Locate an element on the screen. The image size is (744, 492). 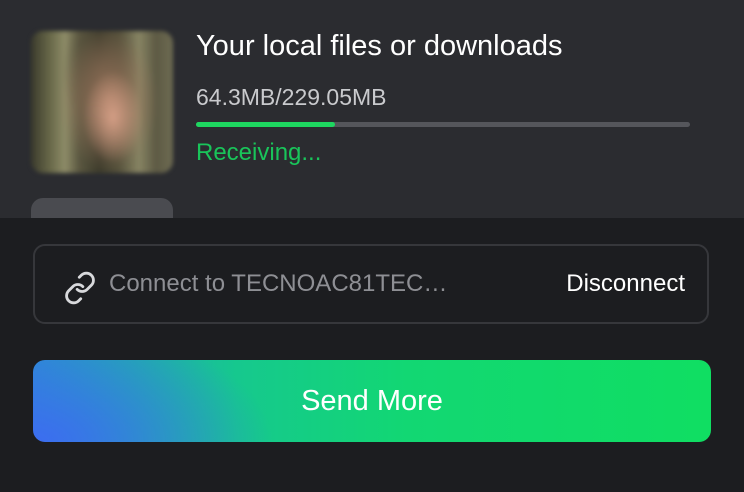
connection-bar: Connect to TECNOAC81TECN… Disconnect is located at coordinates (371, 284).